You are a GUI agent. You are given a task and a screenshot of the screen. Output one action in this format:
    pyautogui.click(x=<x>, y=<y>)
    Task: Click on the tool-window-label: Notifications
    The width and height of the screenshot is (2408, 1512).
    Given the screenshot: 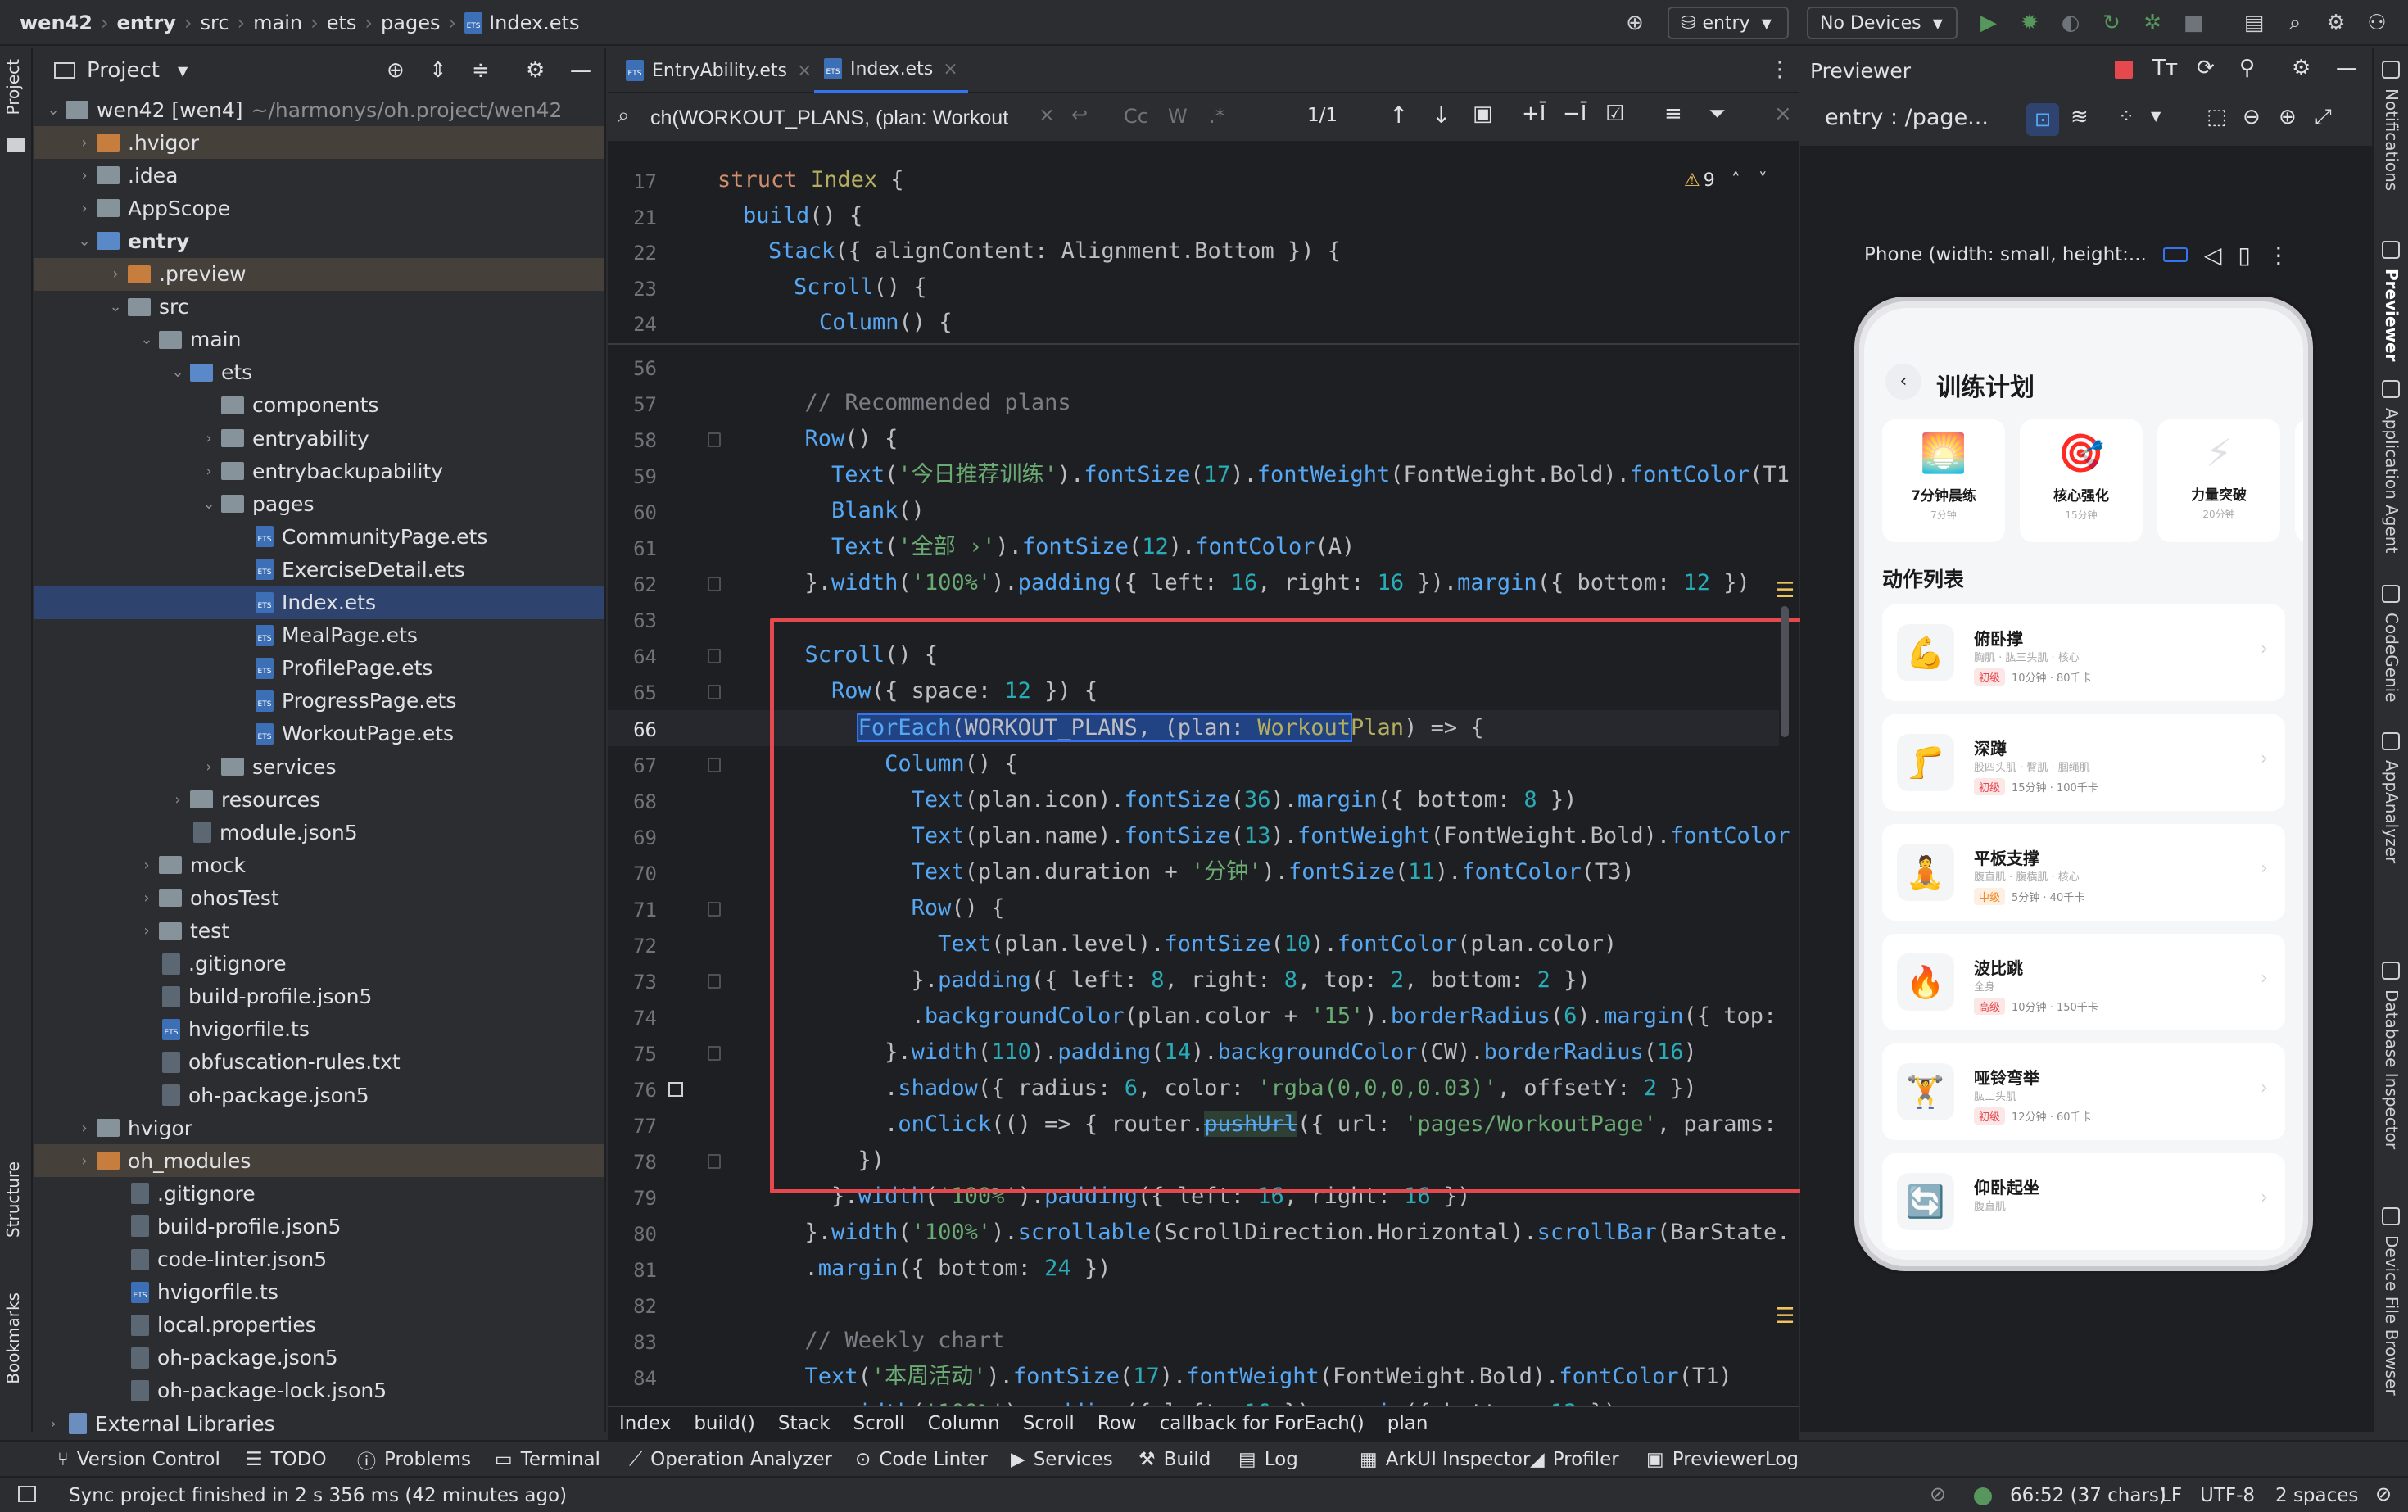 What is the action you would take?
    pyautogui.click(x=2391, y=140)
    